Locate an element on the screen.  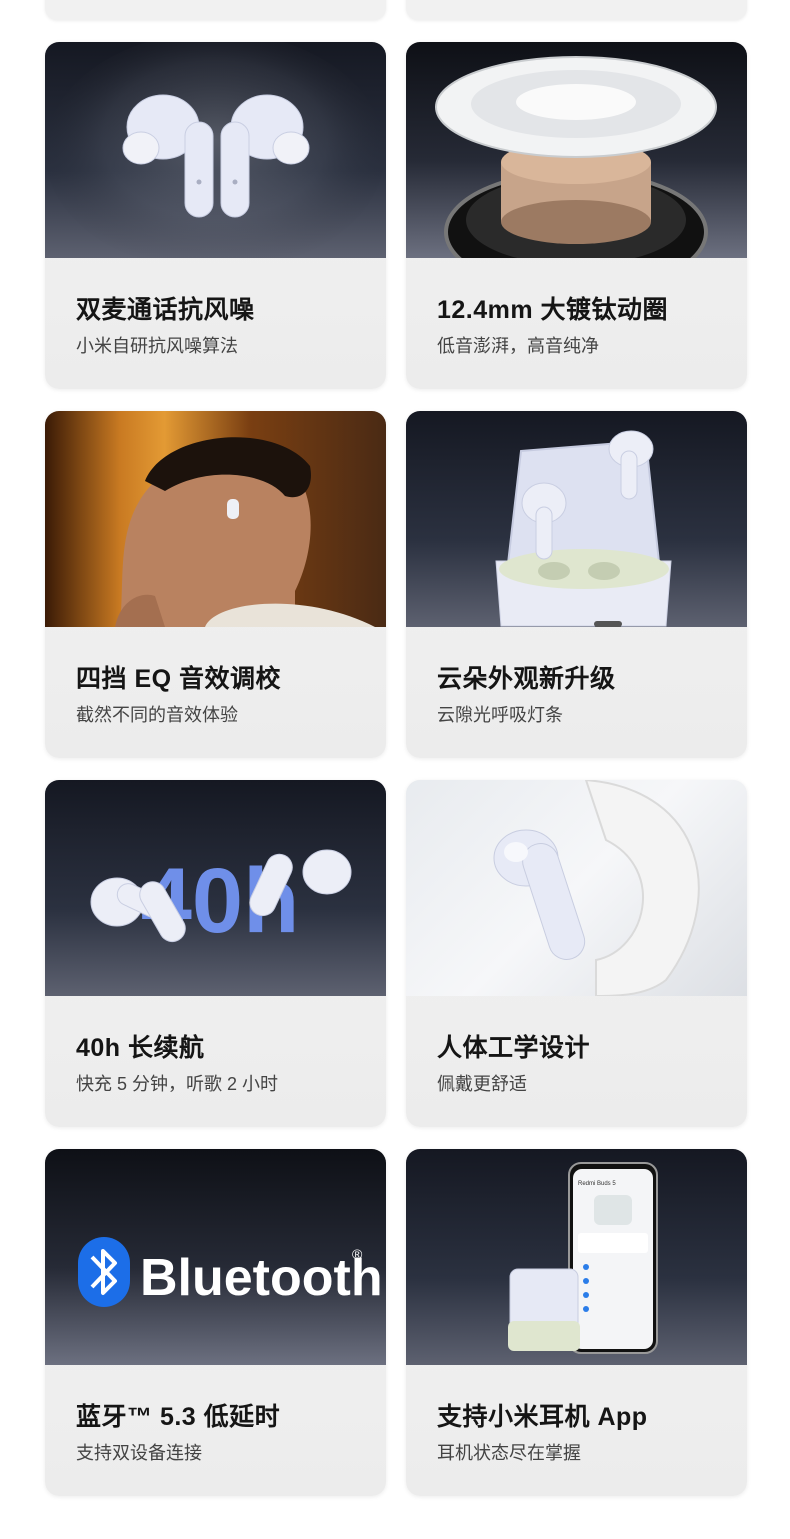
driver-image is located at coordinates (576, 150).